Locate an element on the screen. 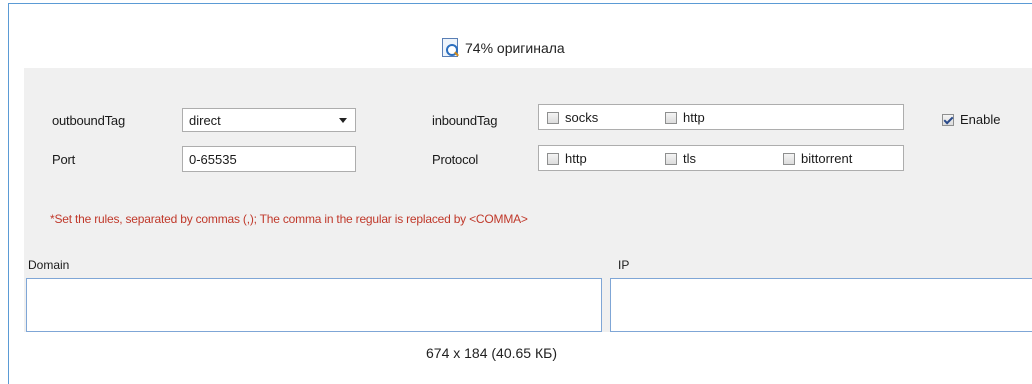  outbound-tag-label: outboundTag is located at coordinates (88, 120).